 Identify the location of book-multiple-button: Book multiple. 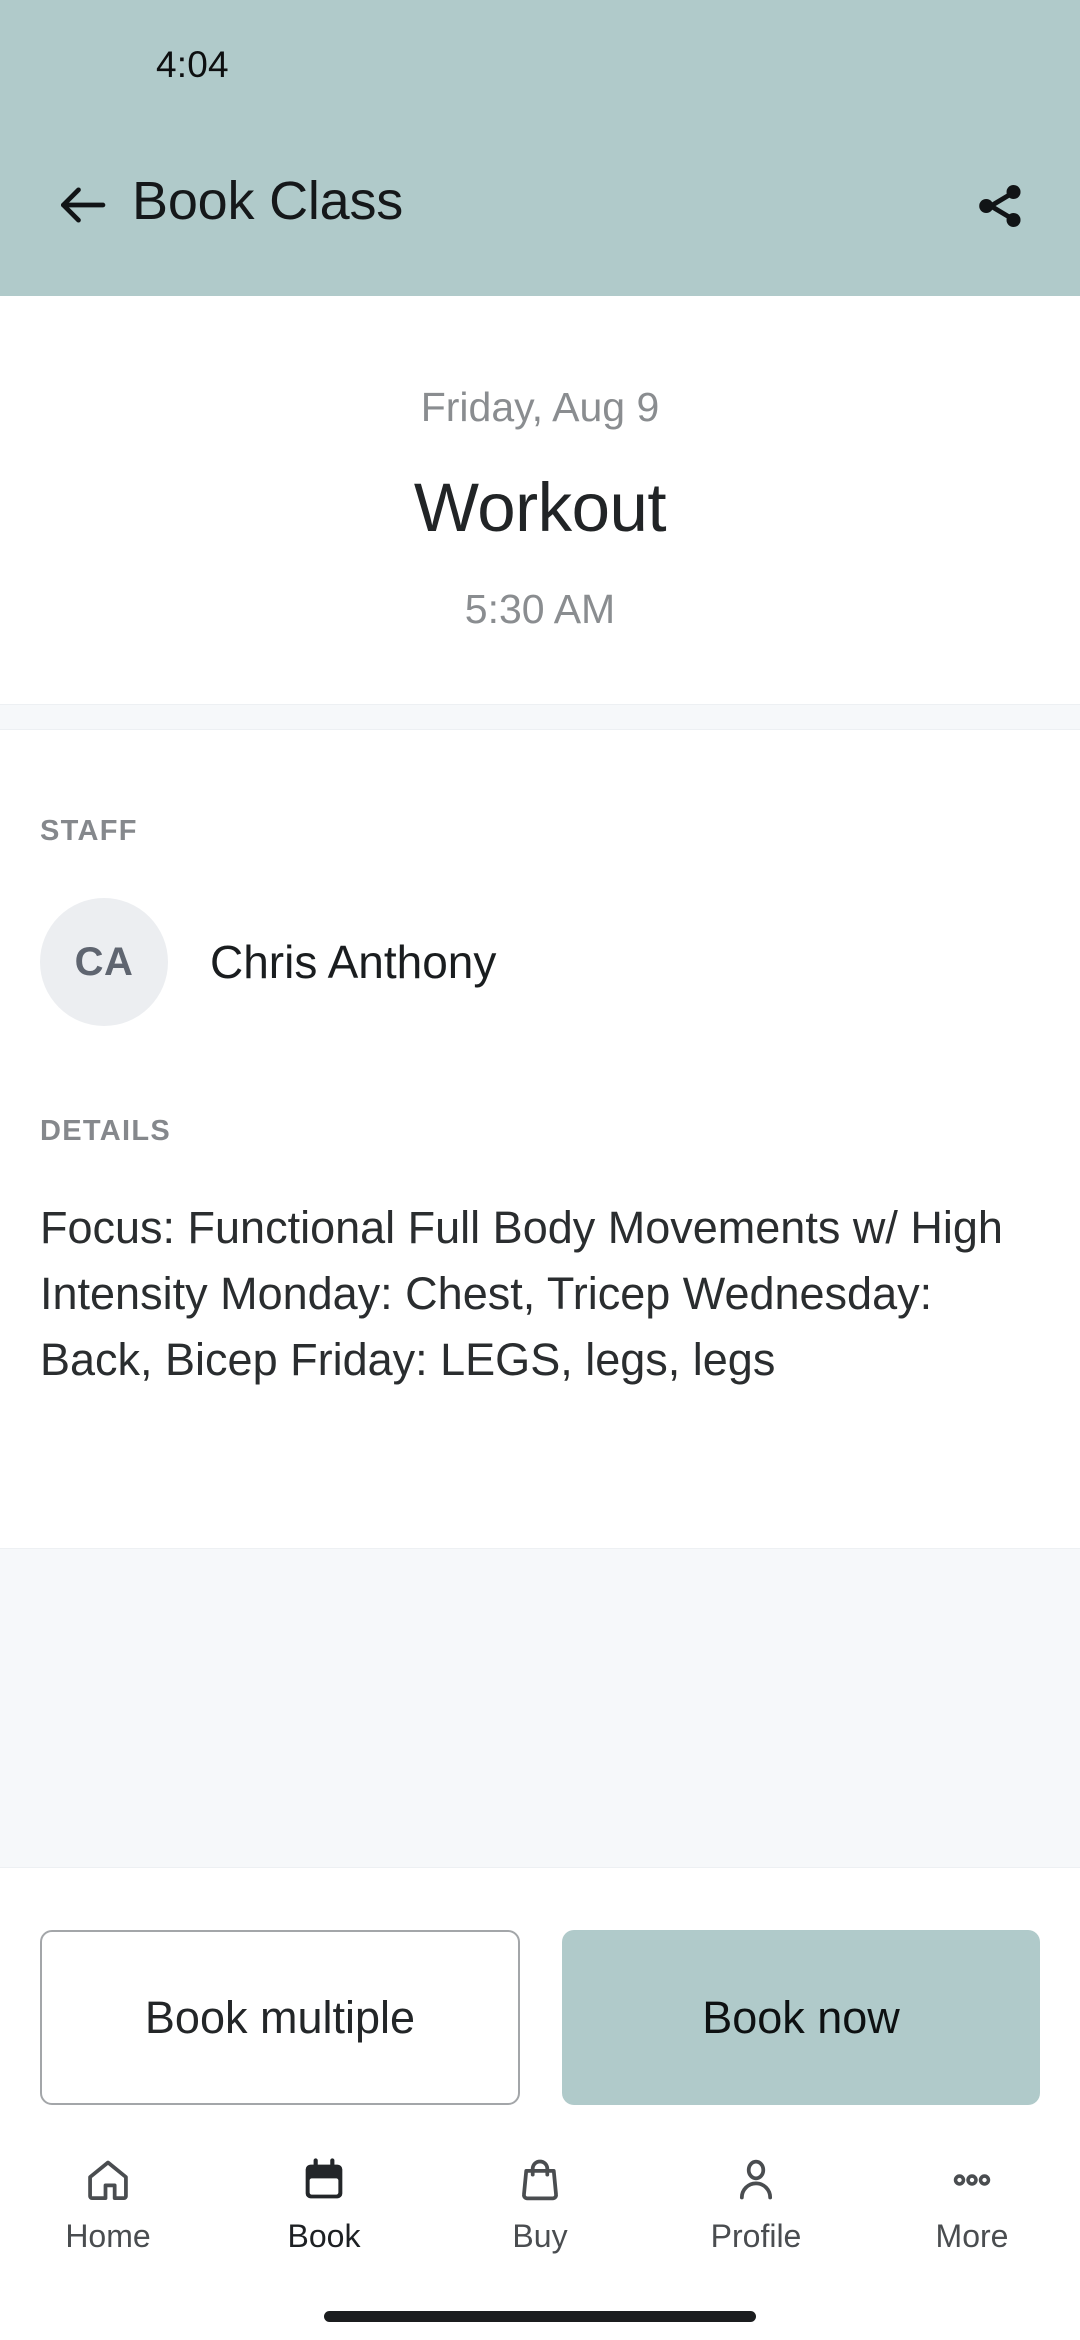
(280, 2017).